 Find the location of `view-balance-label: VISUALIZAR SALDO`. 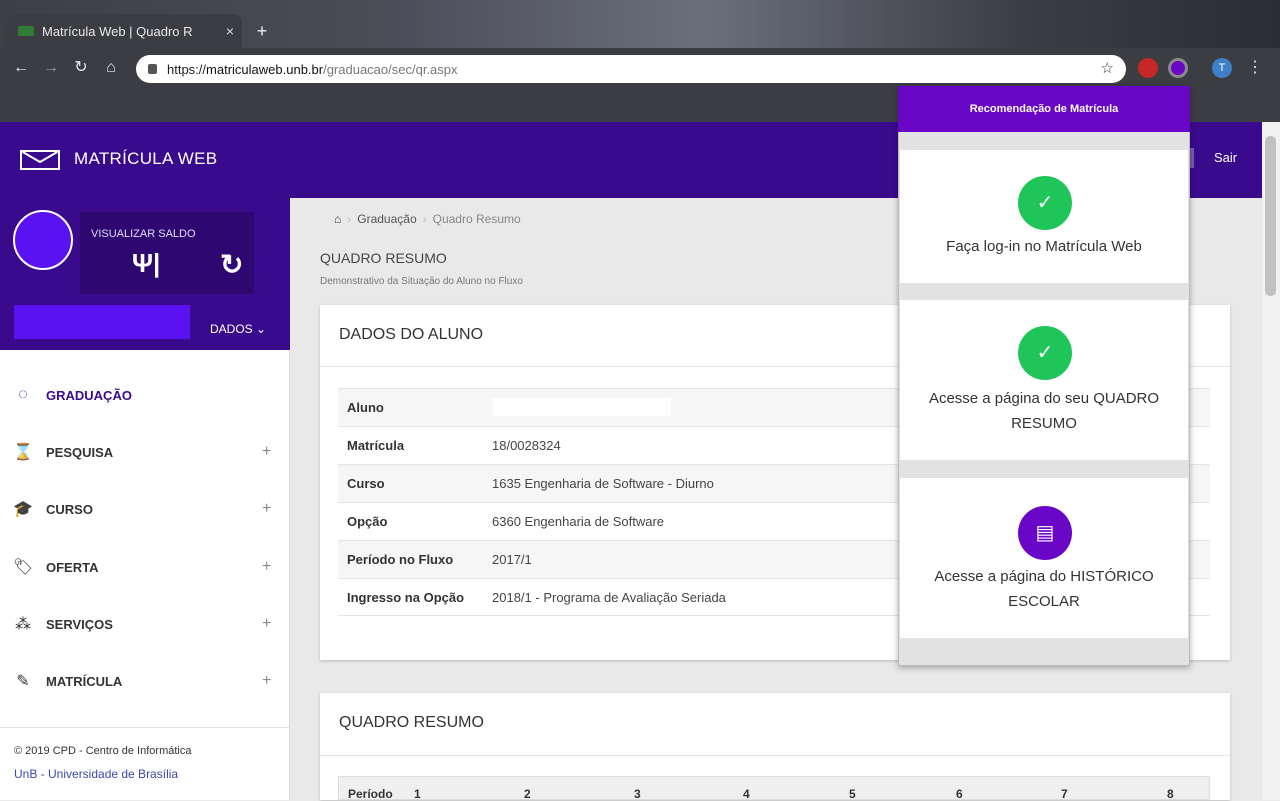

view-balance-label: VISUALIZAR SALDO is located at coordinates (143, 234).